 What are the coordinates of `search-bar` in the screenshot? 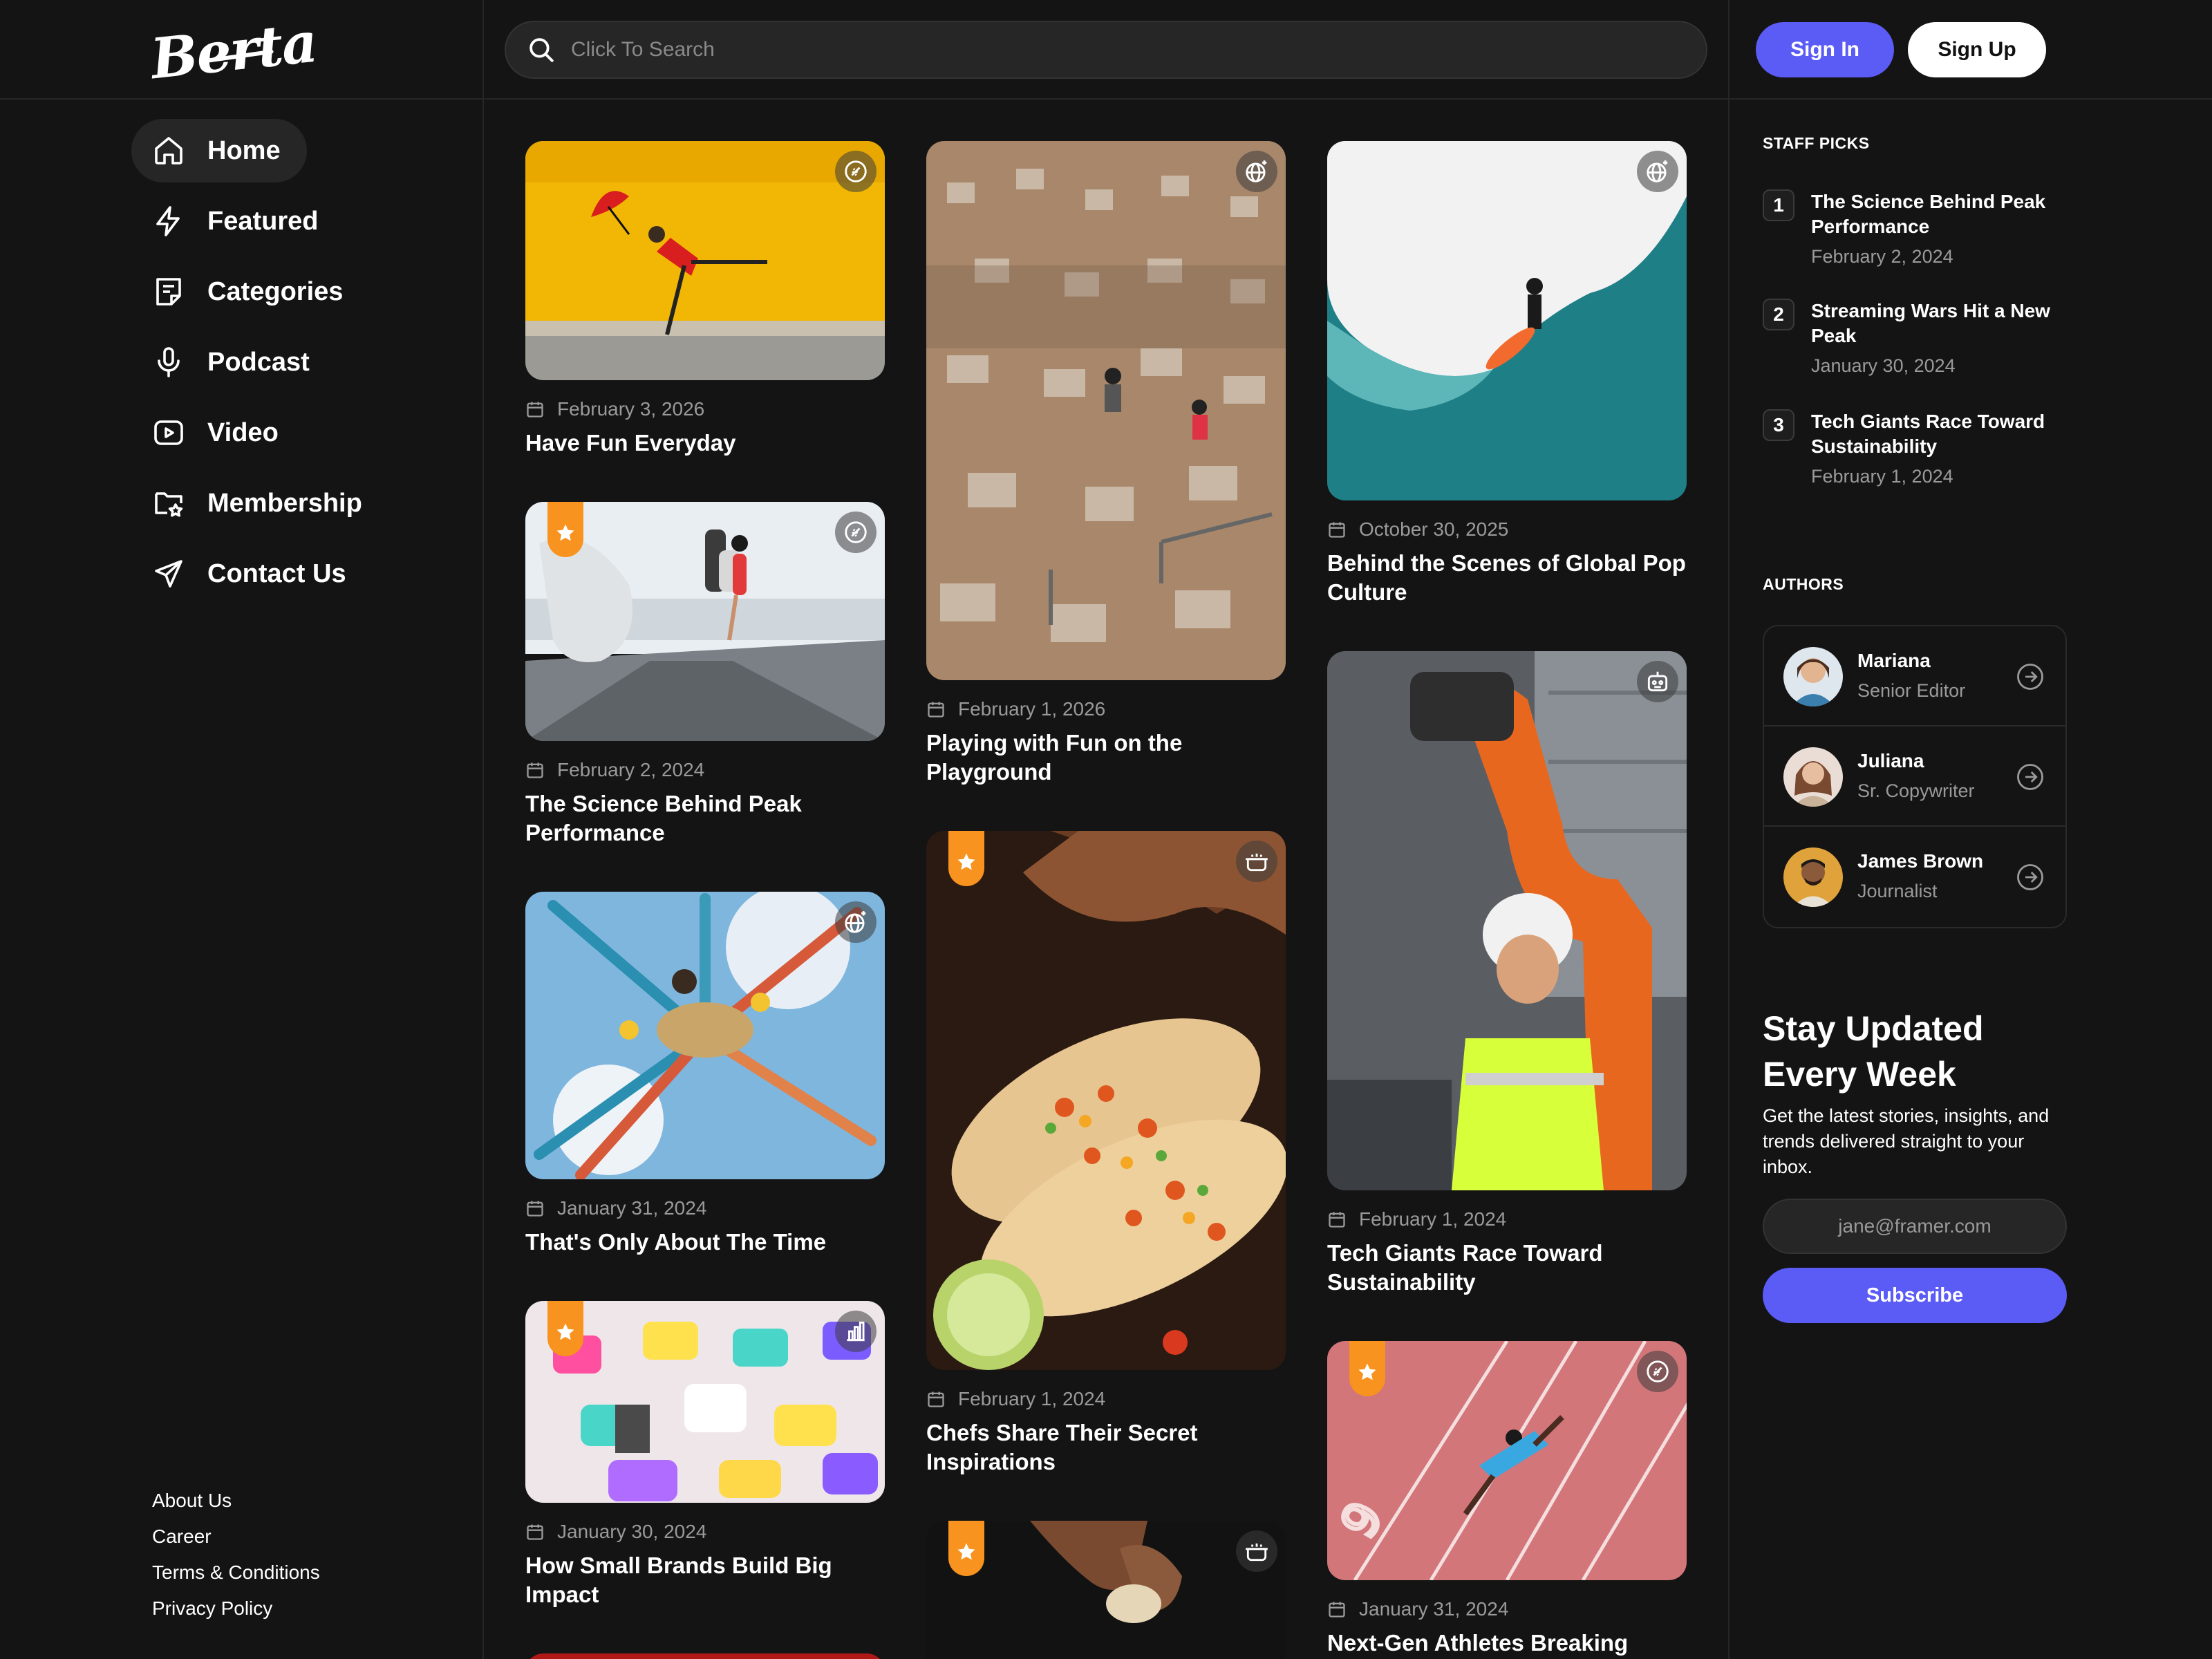 It's located at (1106, 50).